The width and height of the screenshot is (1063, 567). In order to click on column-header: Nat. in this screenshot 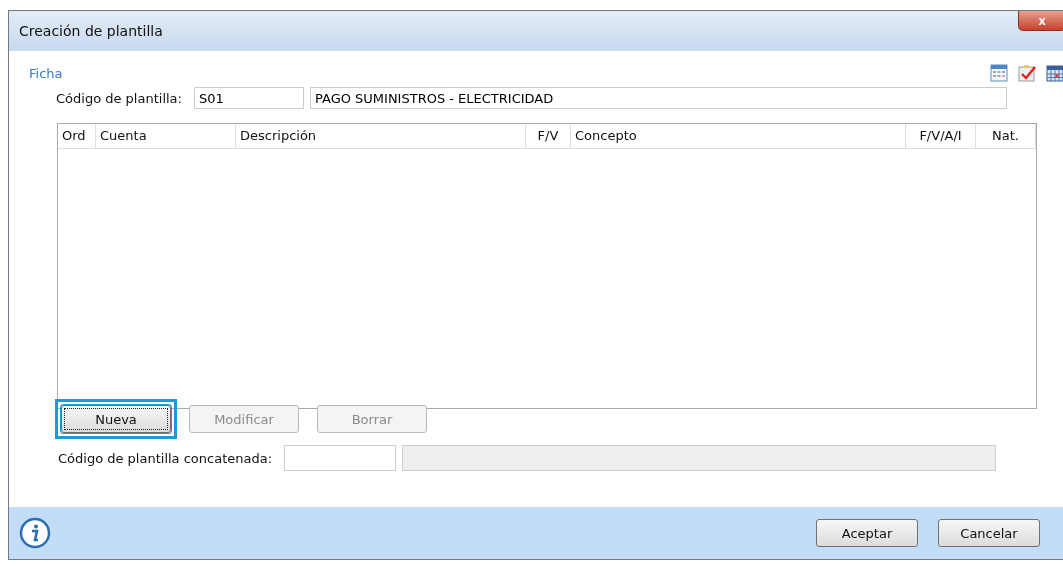, I will do `click(1006, 136)`.